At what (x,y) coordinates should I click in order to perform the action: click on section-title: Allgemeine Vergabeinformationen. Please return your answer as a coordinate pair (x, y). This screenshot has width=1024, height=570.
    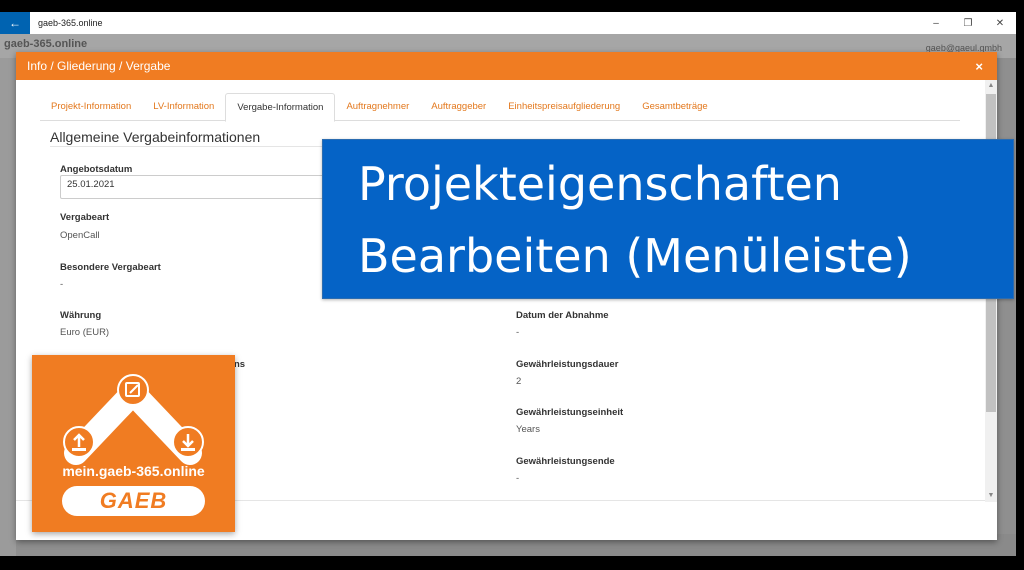
    Looking at the image, I should click on (155, 137).